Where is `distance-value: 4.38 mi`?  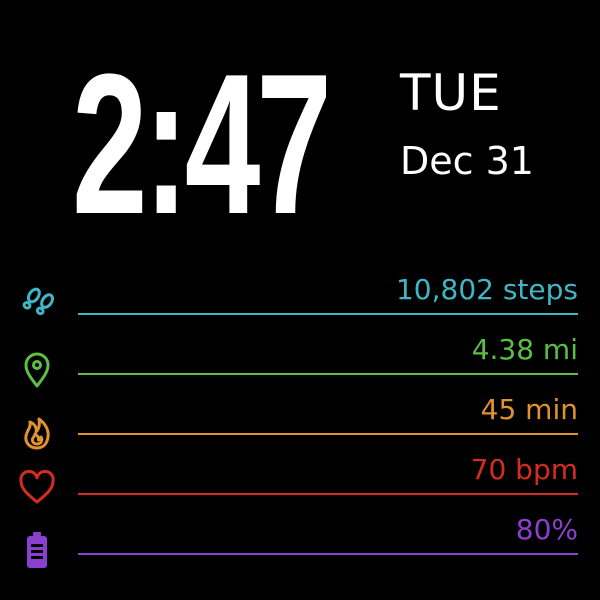
distance-value: 4.38 mi is located at coordinates (524, 349).